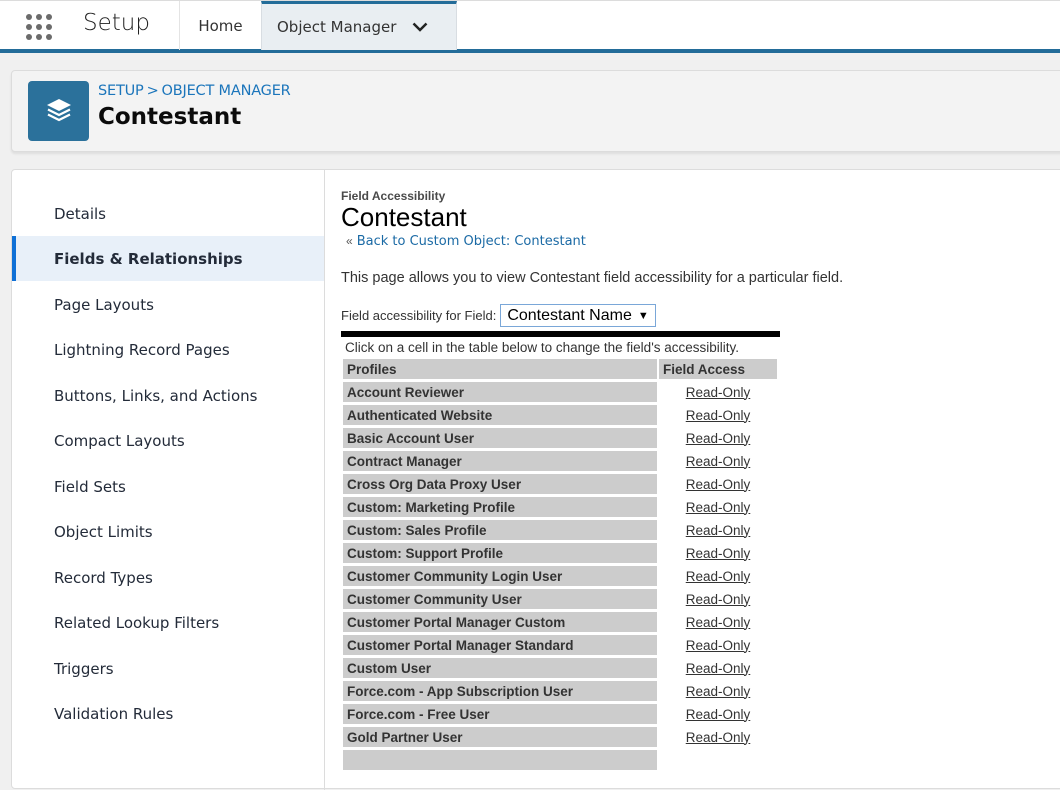 The image size is (1060, 790). What do you see at coordinates (103, 577) in the screenshot?
I see `sidebar-item-label: Record Types` at bounding box center [103, 577].